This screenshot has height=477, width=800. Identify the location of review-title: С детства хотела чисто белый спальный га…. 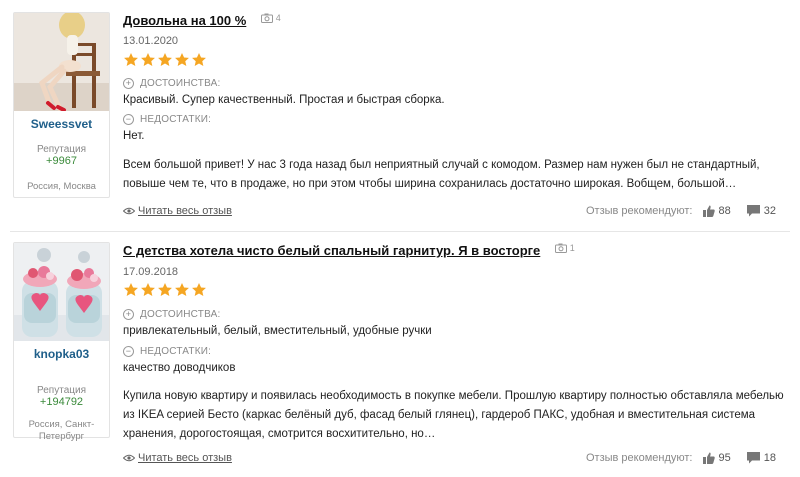
(331, 250).